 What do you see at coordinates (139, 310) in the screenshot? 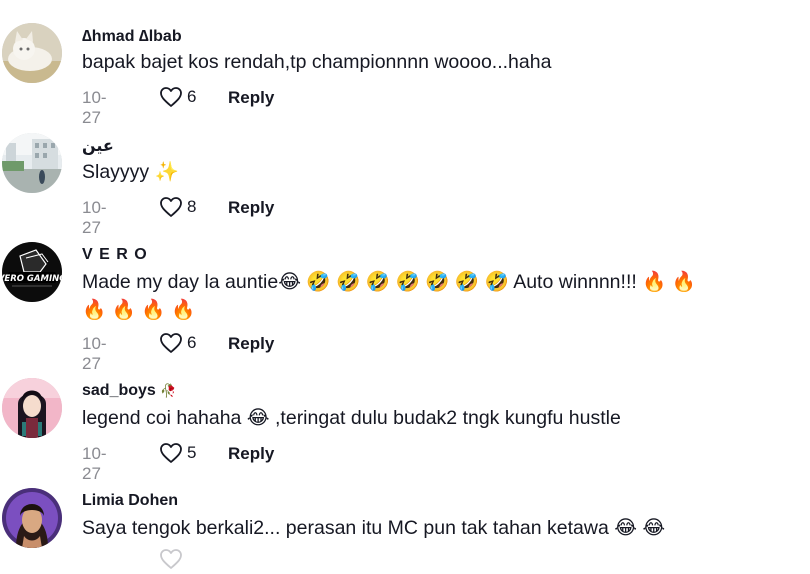
I see `comment-text-continued: 🔥 🔥 🔥 🔥` at bounding box center [139, 310].